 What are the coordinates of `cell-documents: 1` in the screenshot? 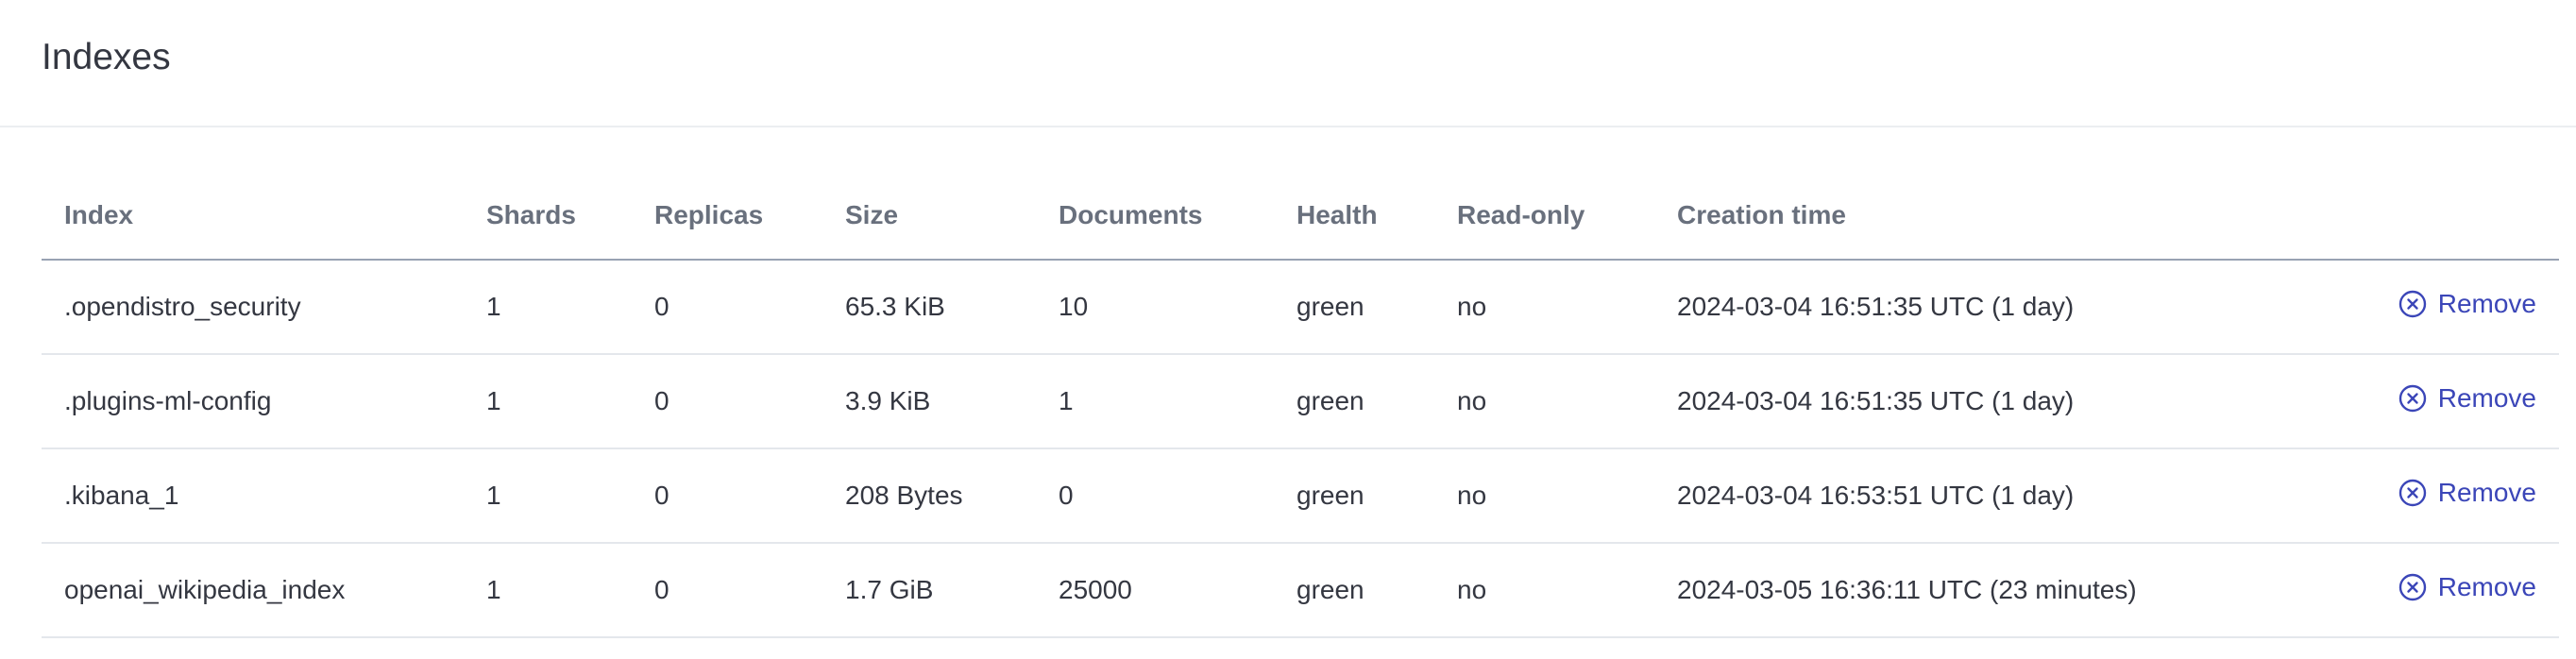 It's located at (1155, 401).